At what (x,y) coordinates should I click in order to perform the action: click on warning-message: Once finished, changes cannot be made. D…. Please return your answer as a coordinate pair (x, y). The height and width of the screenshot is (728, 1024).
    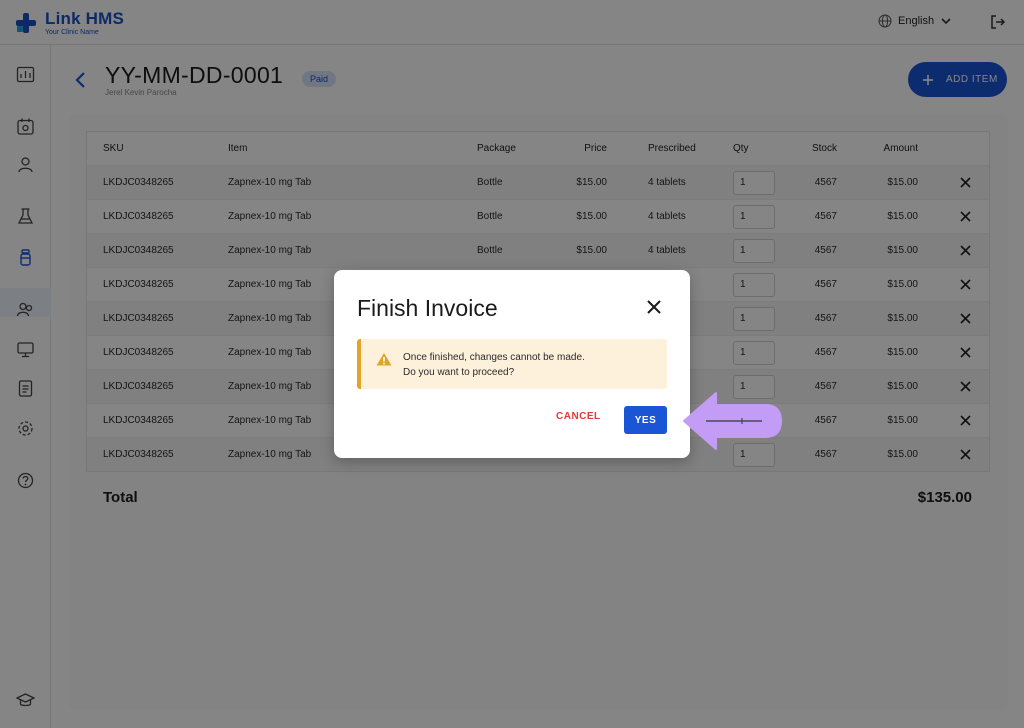
    Looking at the image, I should click on (494, 365).